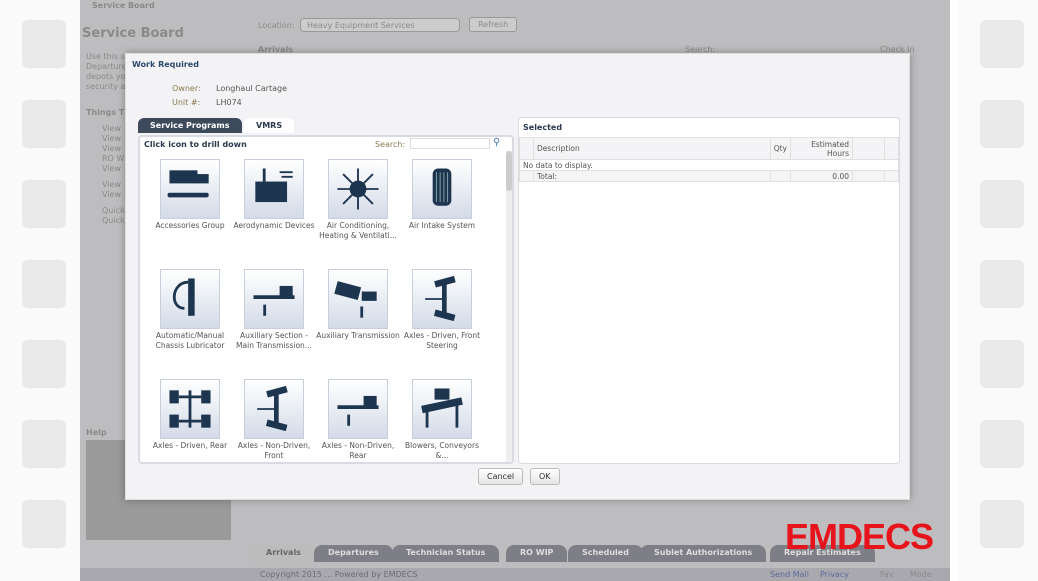 This screenshot has width=1038, height=581. What do you see at coordinates (821, 176) in the screenshot?
I see `total-value: 0.00` at bounding box center [821, 176].